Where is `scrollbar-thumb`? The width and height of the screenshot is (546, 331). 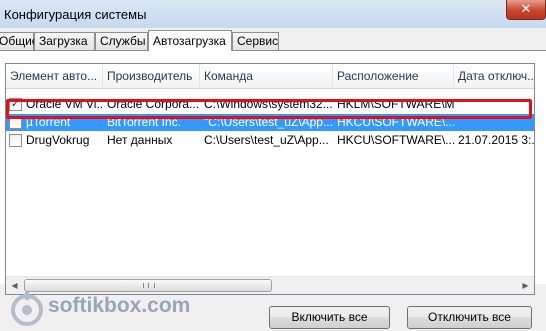 scrollbar-thumb is located at coordinates (148, 285).